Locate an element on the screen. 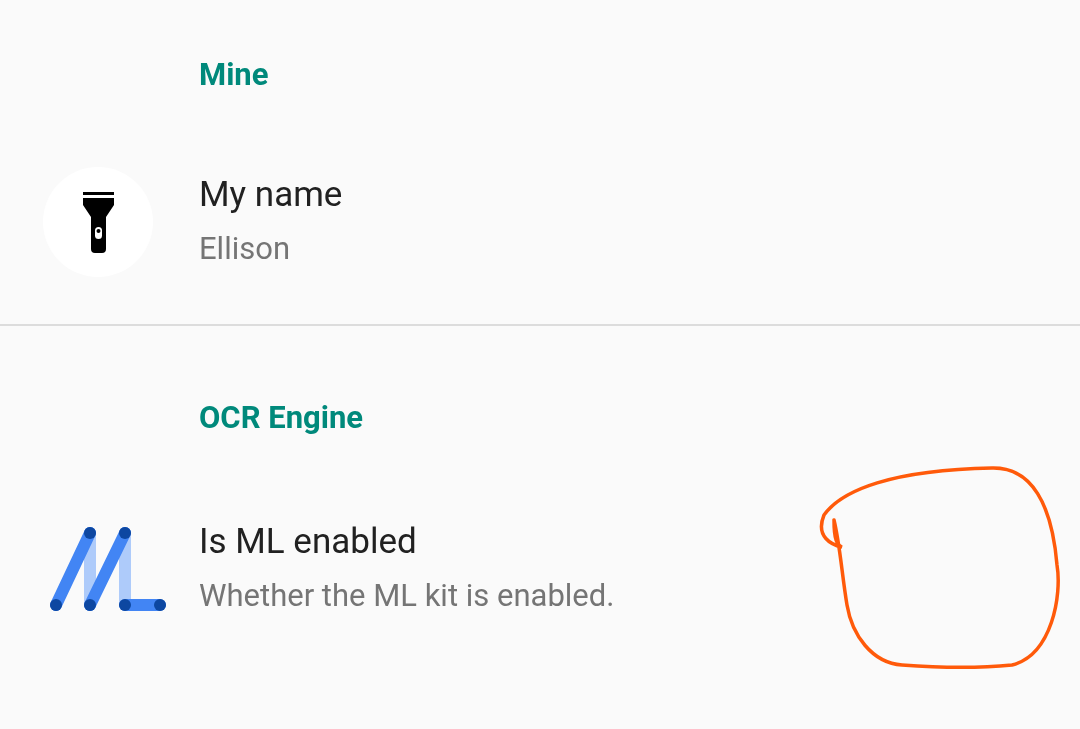 Image resolution: width=1080 pixels, height=729 pixels. preference-title: Is ML enabled is located at coordinates (407, 542).